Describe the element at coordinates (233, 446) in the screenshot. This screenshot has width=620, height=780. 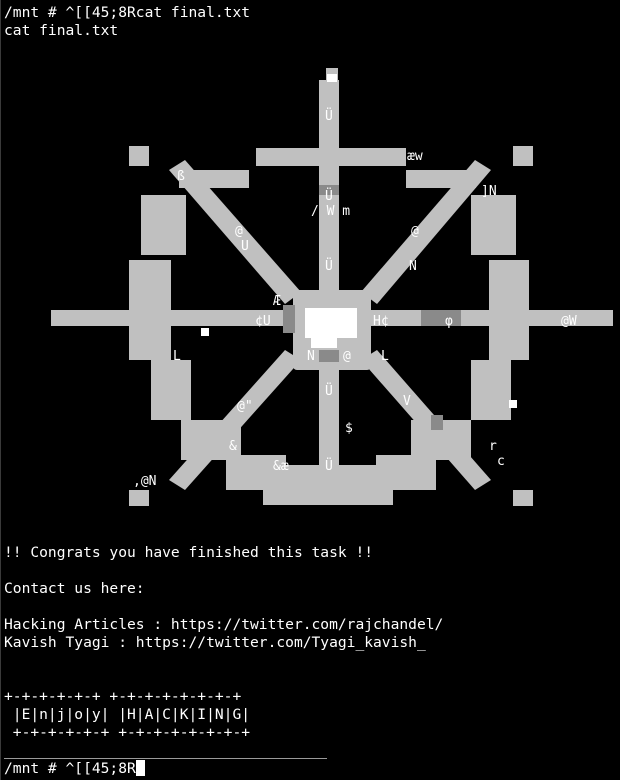
I see `art-glyph-amp: &` at that location.